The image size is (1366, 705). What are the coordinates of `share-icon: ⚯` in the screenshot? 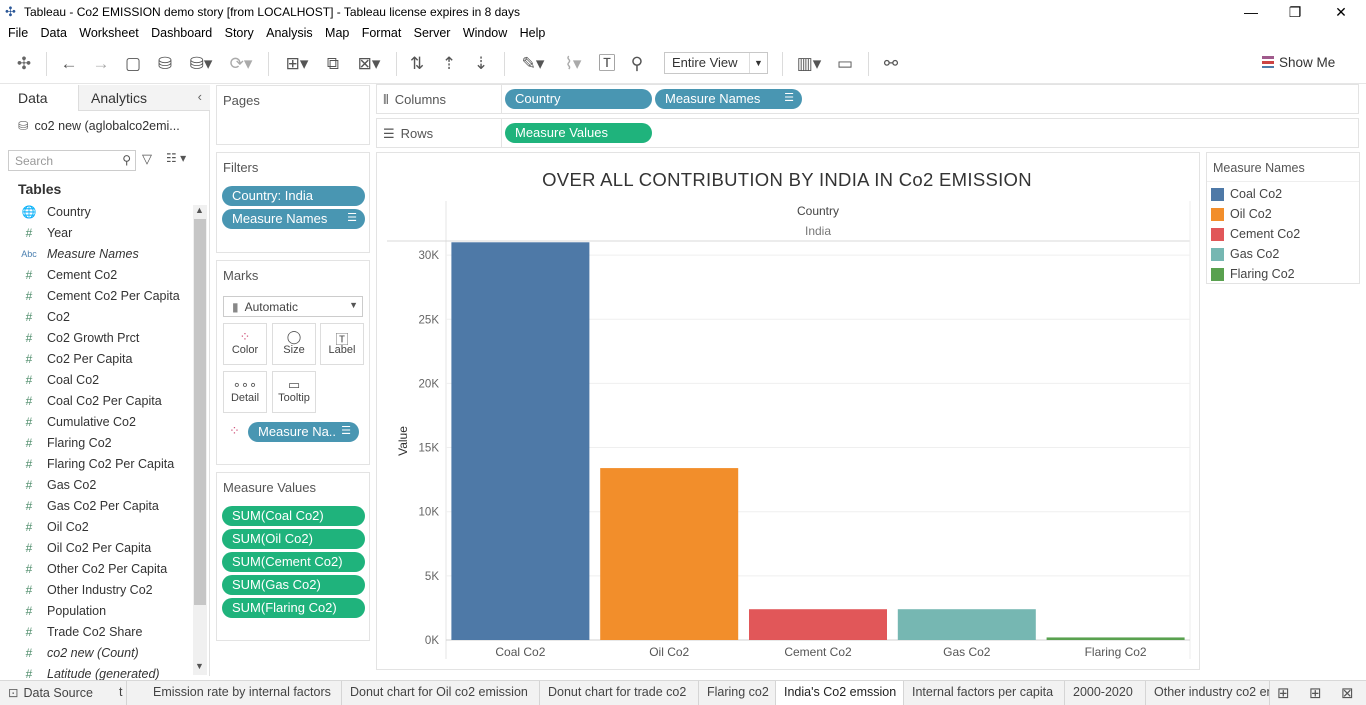 It's located at (891, 64).